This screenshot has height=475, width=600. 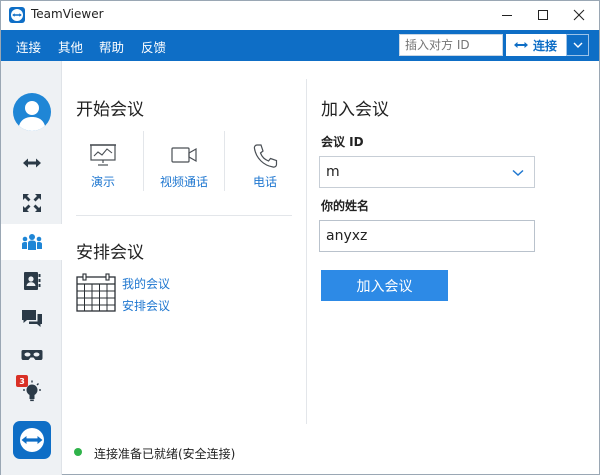 I want to click on connect-dropdown-button, so click(x=577, y=45).